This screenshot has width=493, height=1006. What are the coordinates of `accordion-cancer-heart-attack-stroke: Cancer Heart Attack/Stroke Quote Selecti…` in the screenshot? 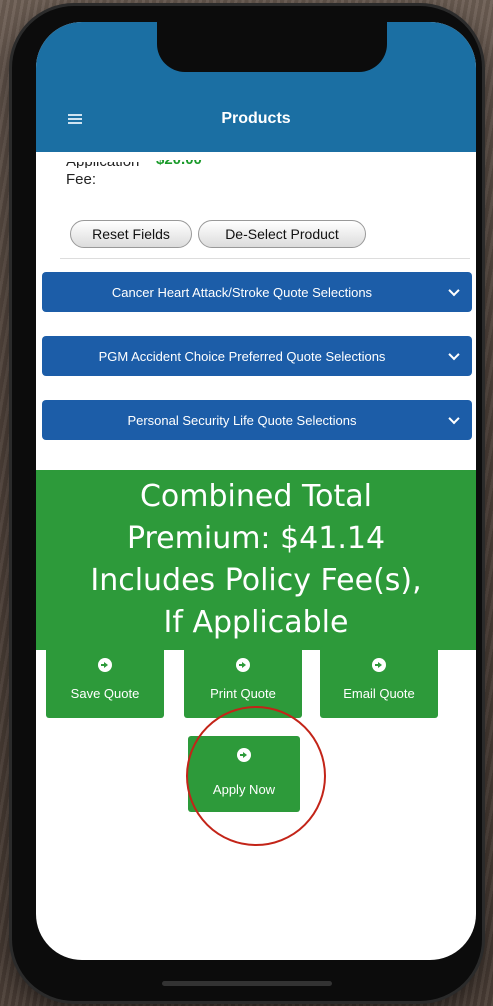 It's located at (257, 292).